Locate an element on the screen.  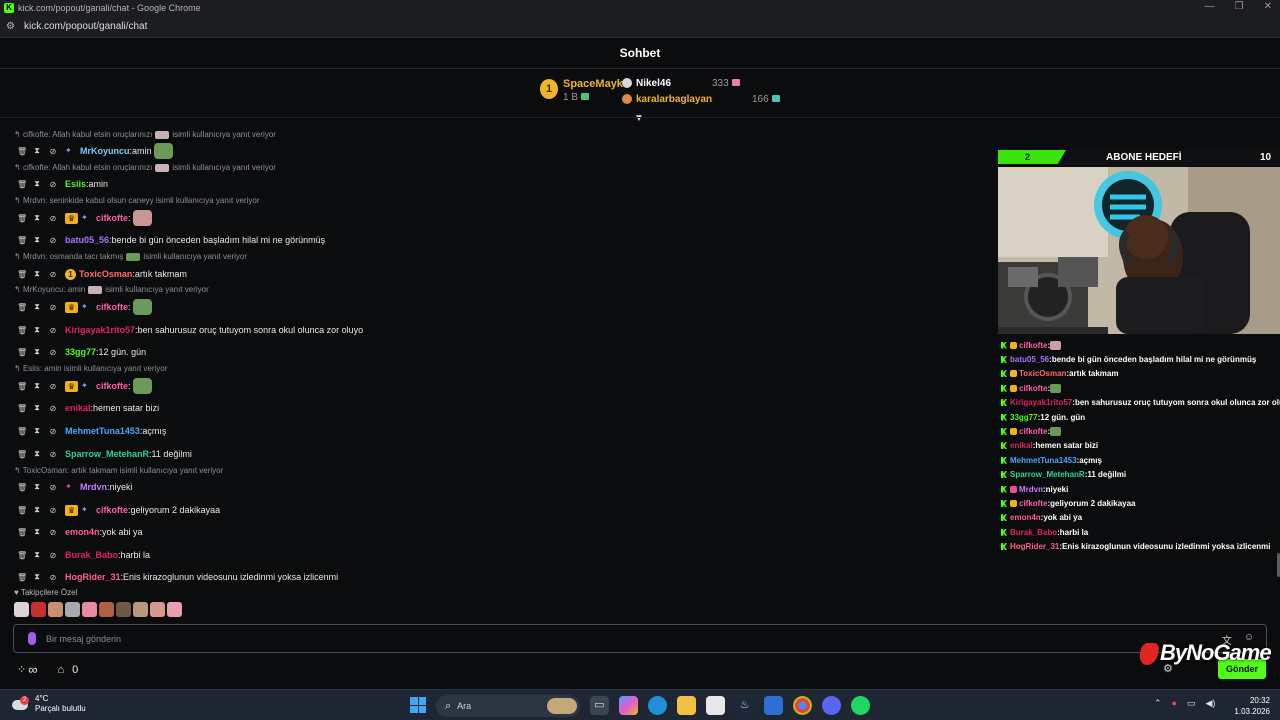
chat-message: 🗑 ⧗ ⊘ Burak_Babo: harbi la is located at coordinates (83, 555).